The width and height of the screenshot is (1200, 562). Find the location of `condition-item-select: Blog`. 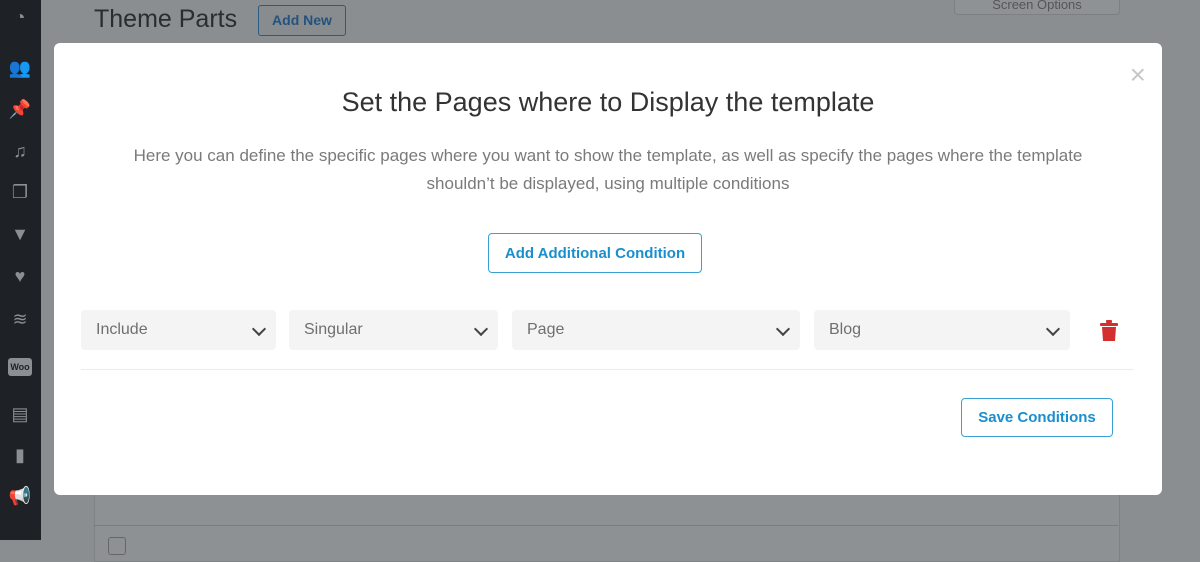

condition-item-select: Blog is located at coordinates (942, 330).